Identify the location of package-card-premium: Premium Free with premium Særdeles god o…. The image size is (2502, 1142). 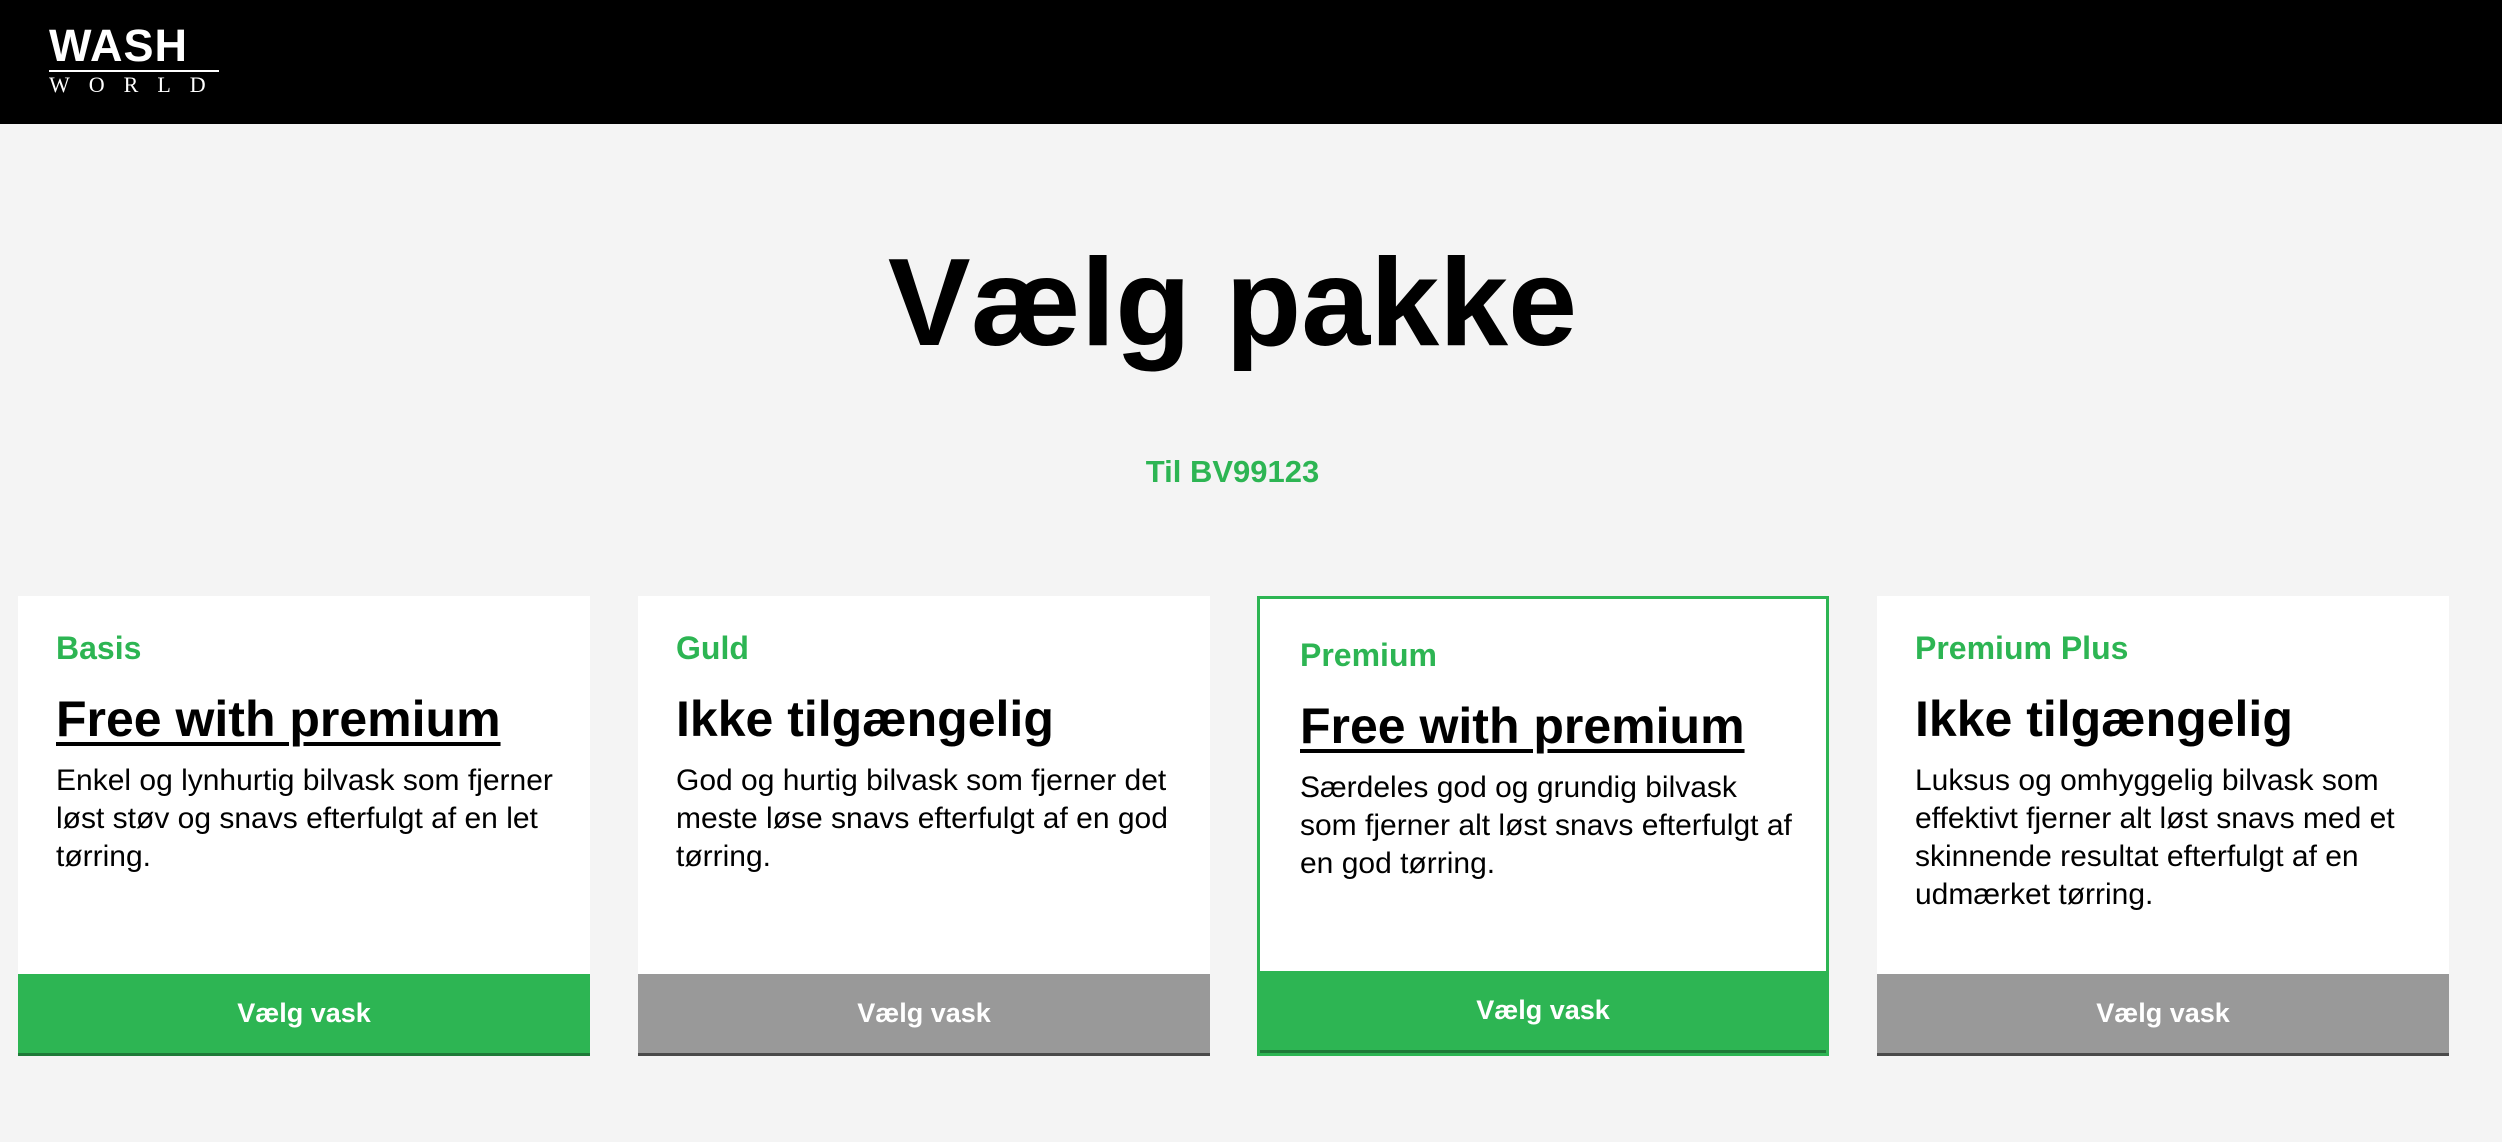
(1543, 826).